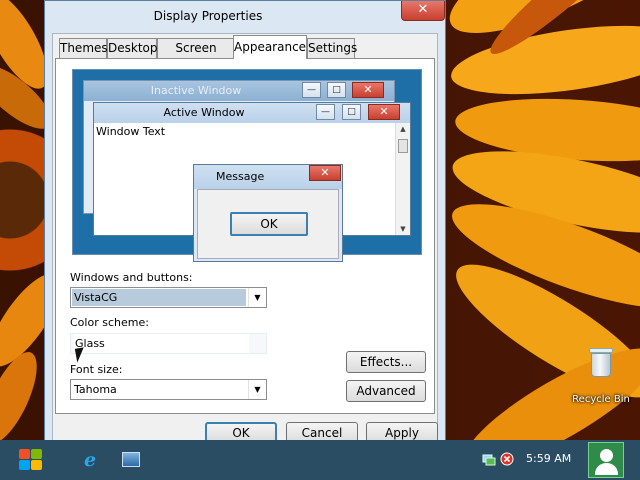 The height and width of the screenshot is (480, 640). What do you see at coordinates (423, 11) in the screenshot?
I see `dialog-close-button: ✕` at bounding box center [423, 11].